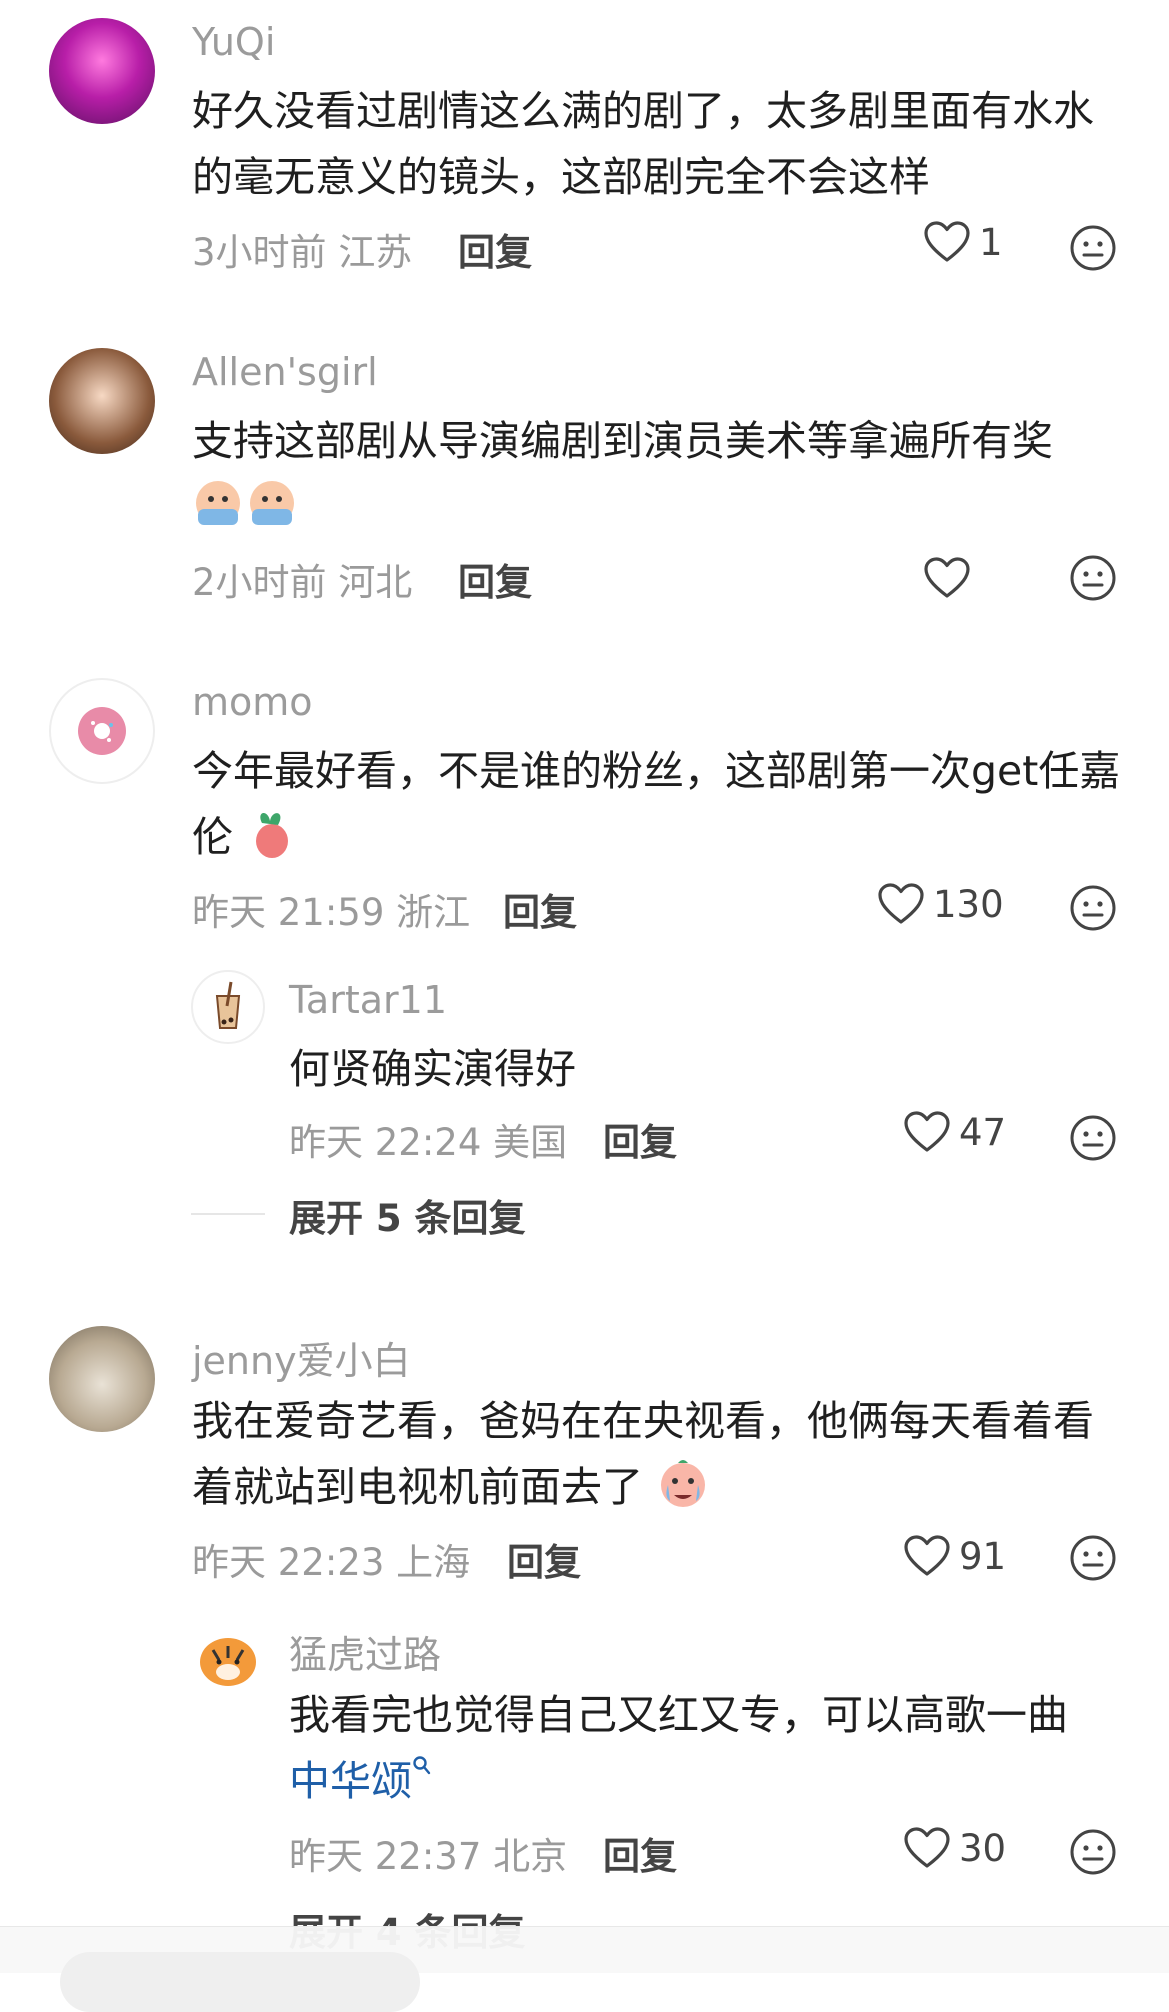  Describe the element at coordinates (983, 1848) in the screenshot. I see `like-count: 30` at that location.